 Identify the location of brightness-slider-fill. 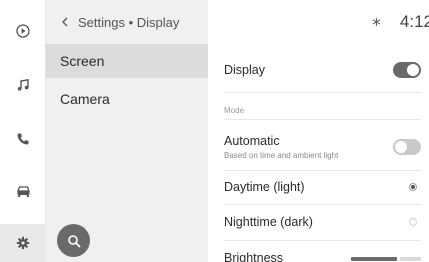
(374, 259).